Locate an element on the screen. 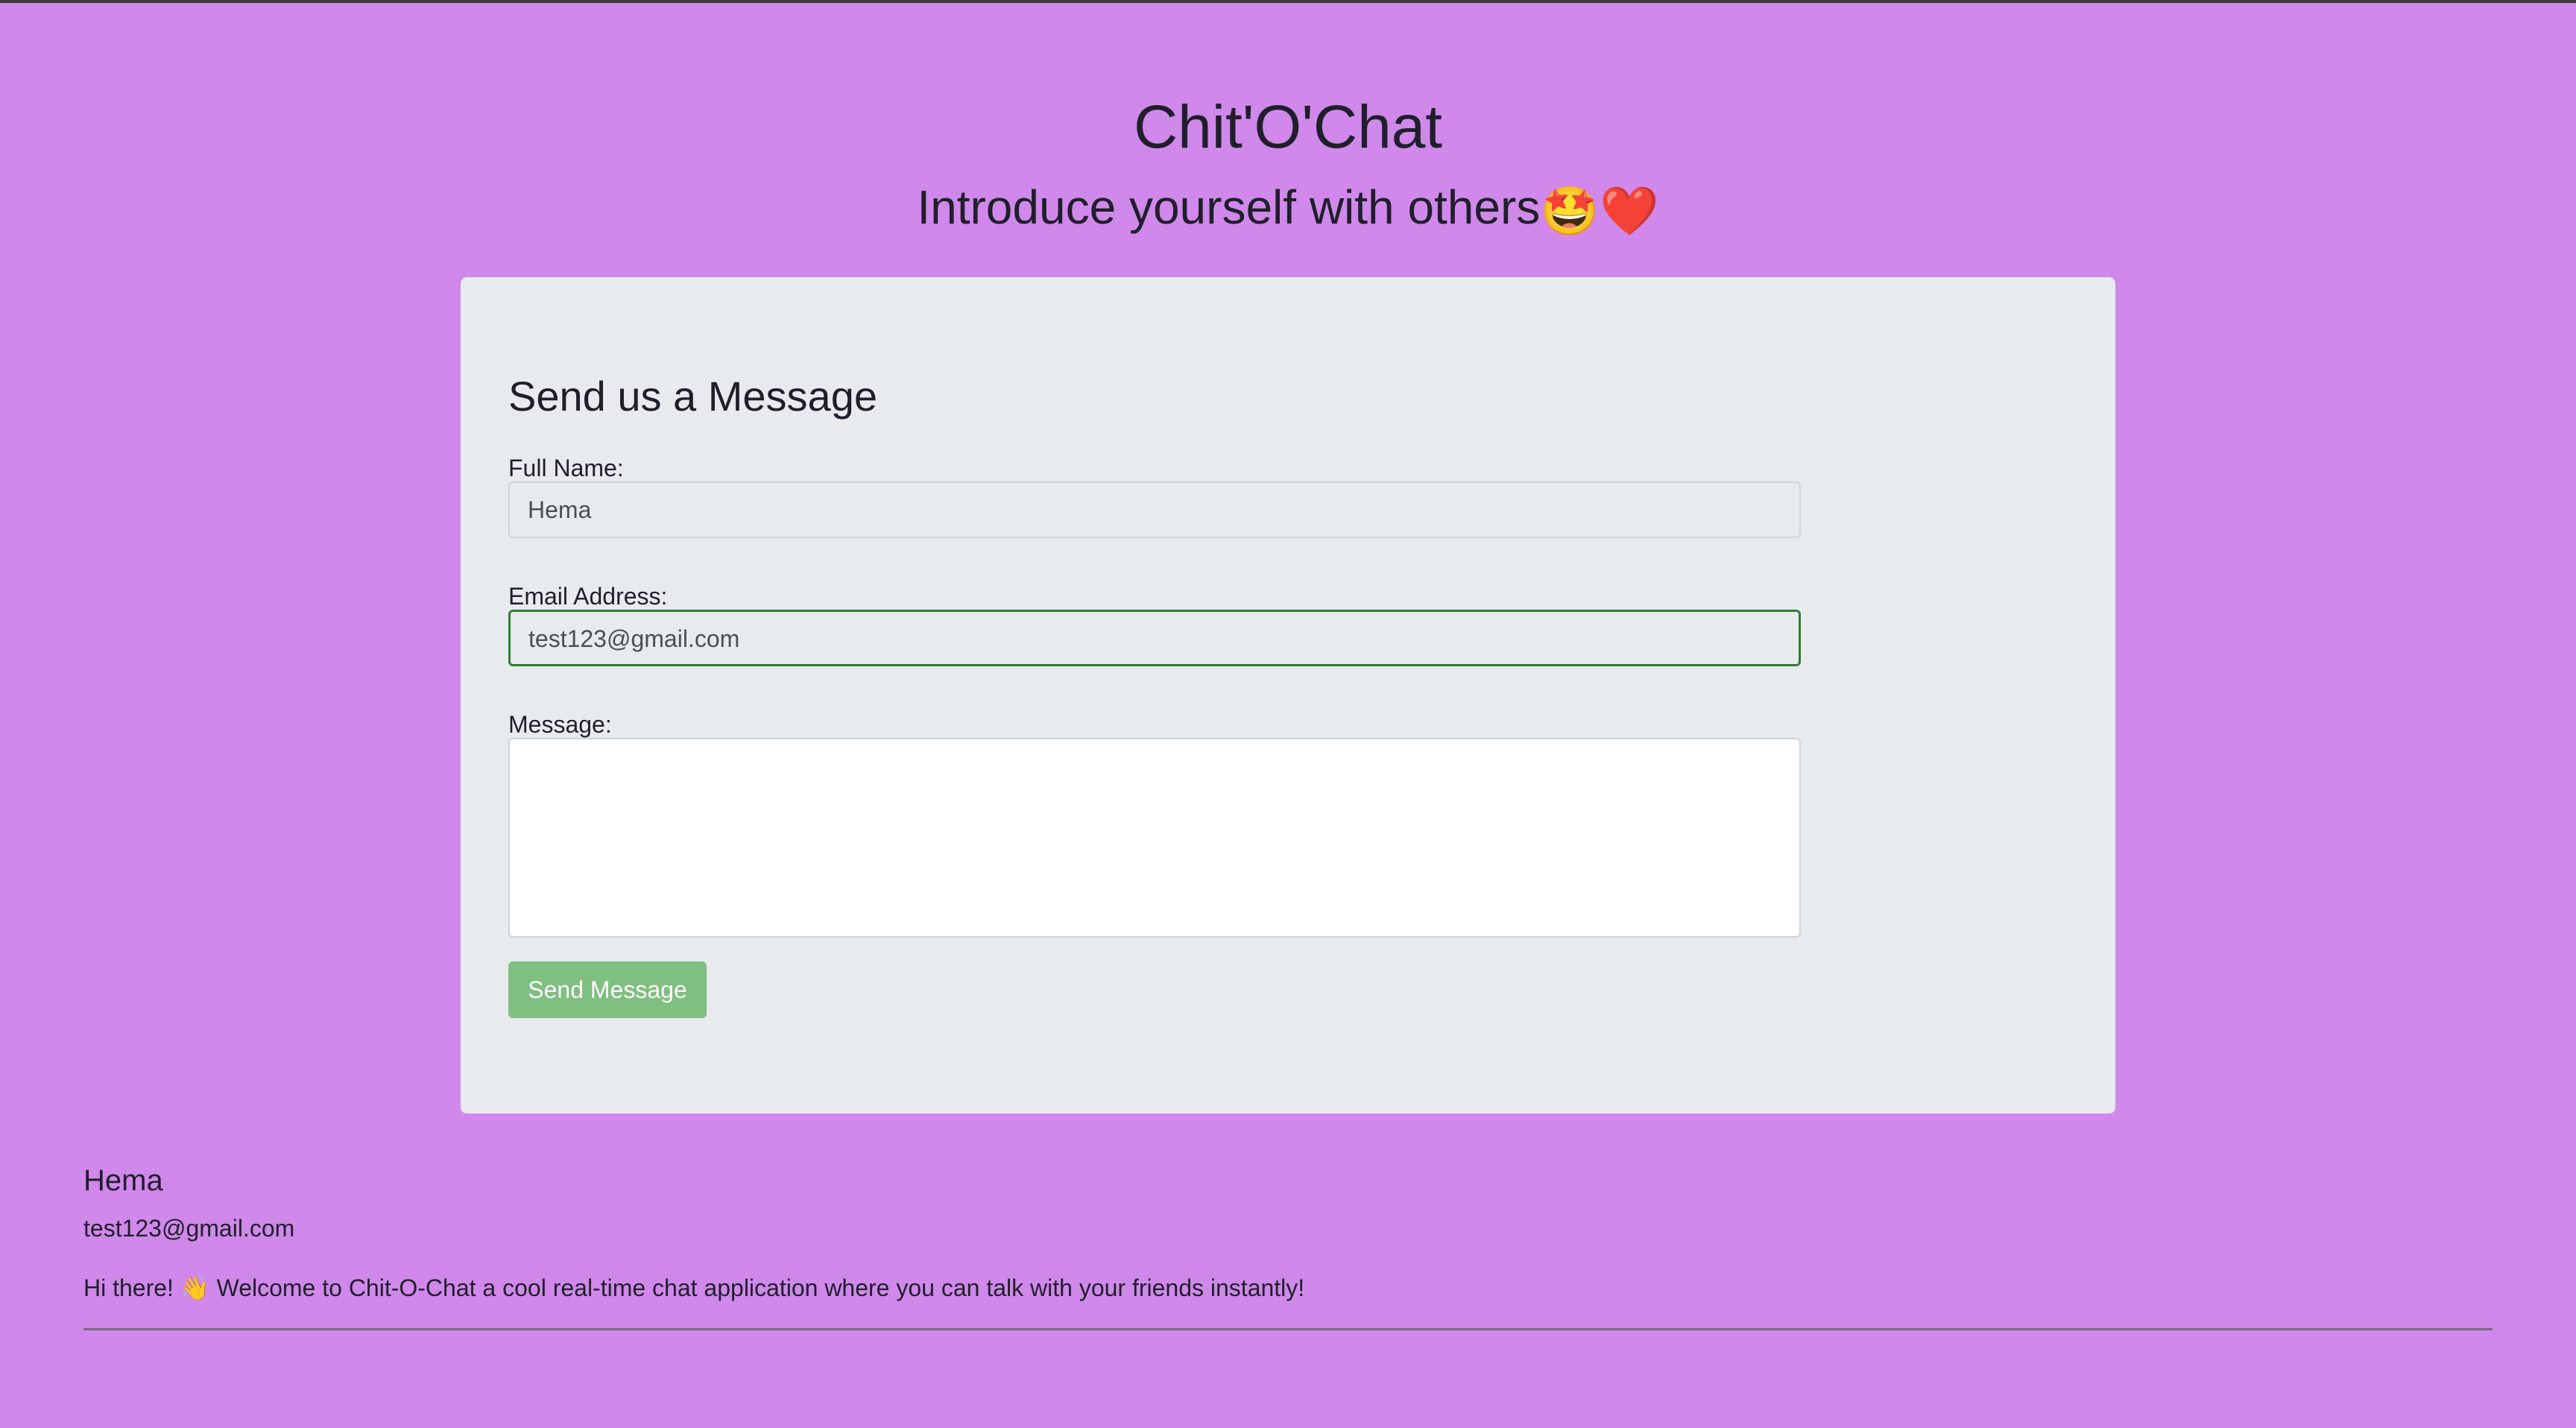 This screenshot has width=2576, height=1428. app-subtitle: Introduce yourself with others🤩❤️ is located at coordinates (1288, 209).